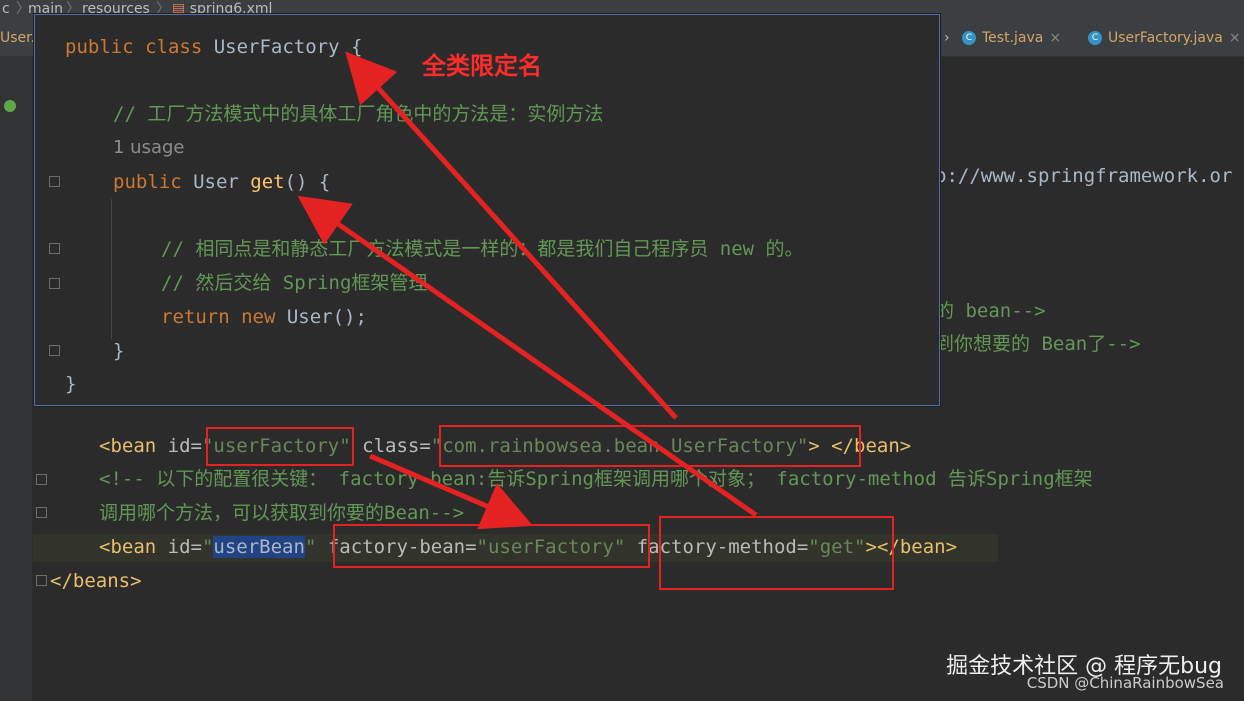 The image size is (1244, 701). Describe the element at coordinates (6, 9) in the screenshot. I see `breadcrumb-item-c: c` at that location.